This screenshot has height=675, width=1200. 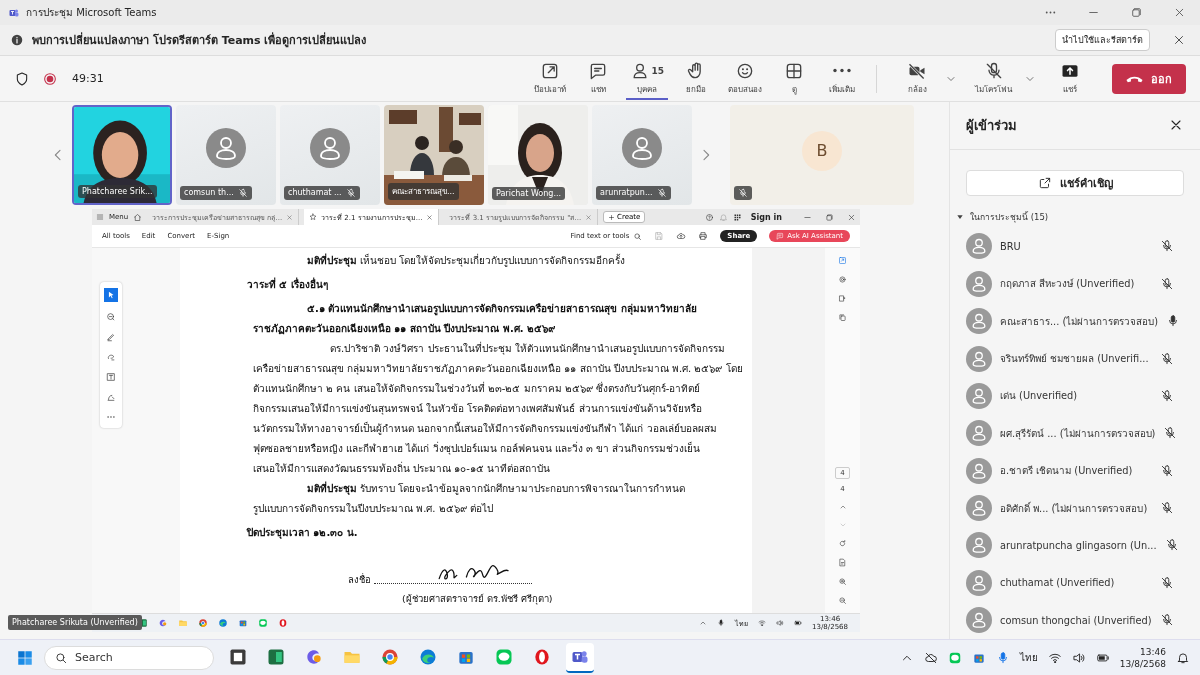 What do you see at coordinates (842, 279) in the screenshot?
I see `at-sign-icon` at bounding box center [842, 279].